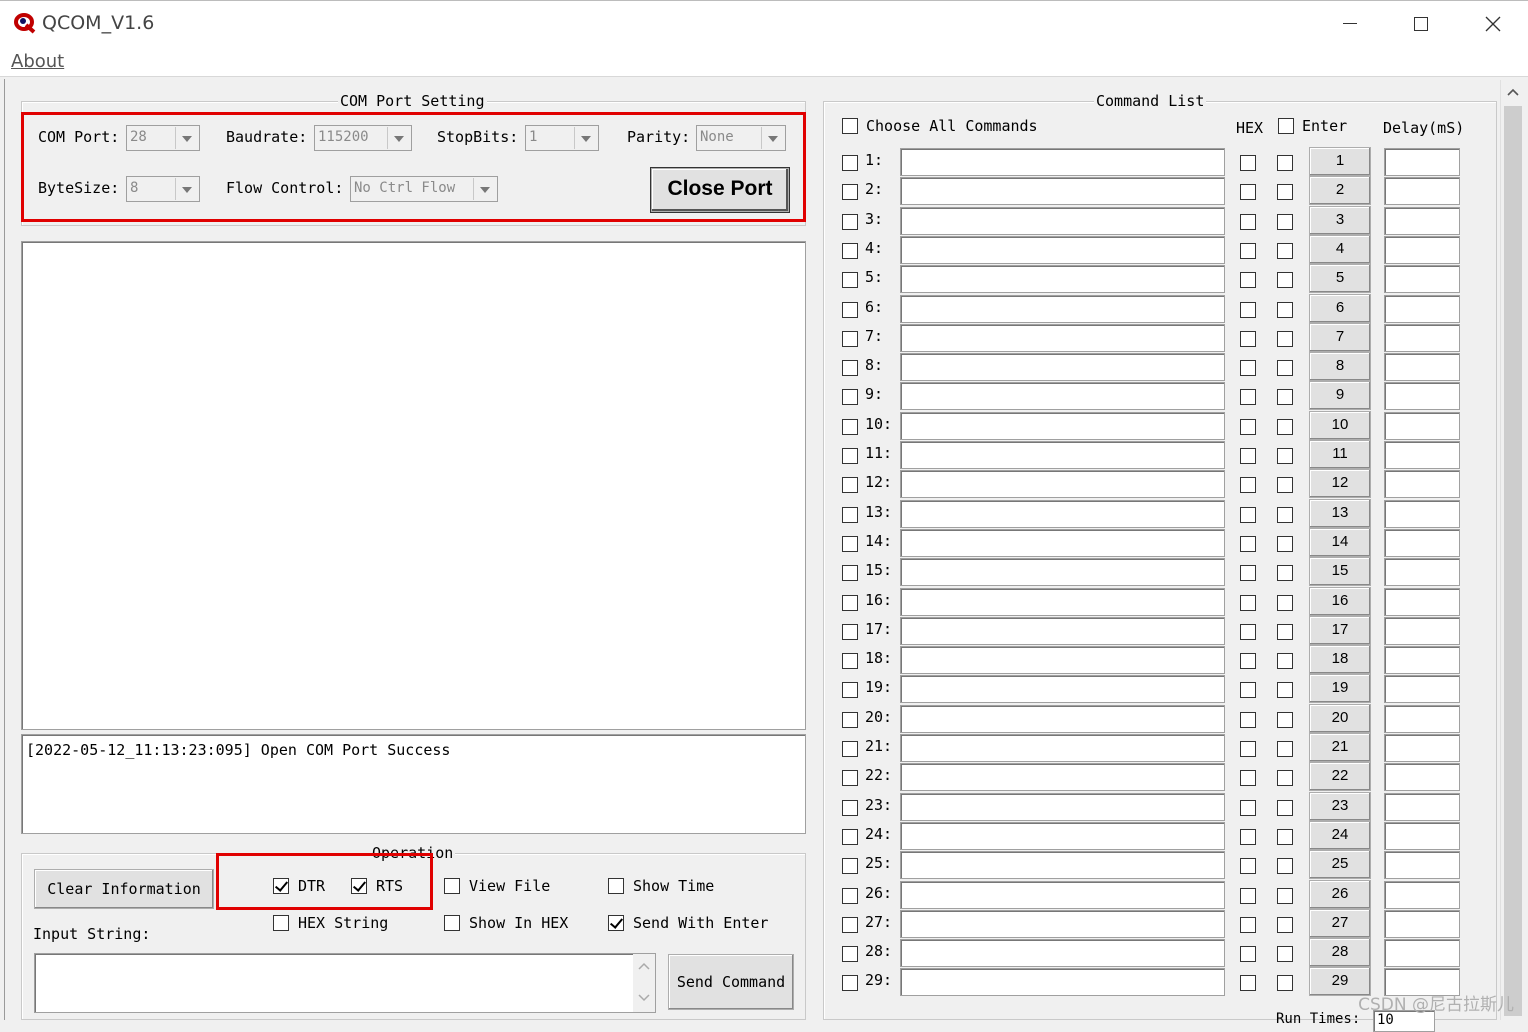 The image size is (1528, 1032). I want to click on rts-checkbox, so click(359, 886).